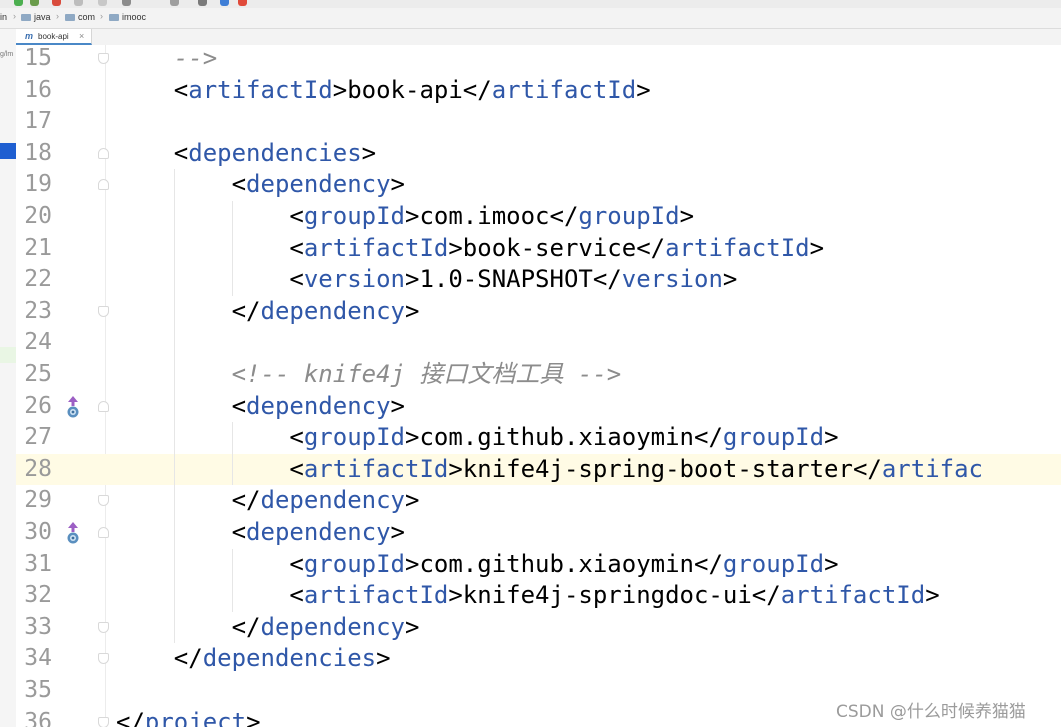  I want to click on debug-icon, so click(34, 3).